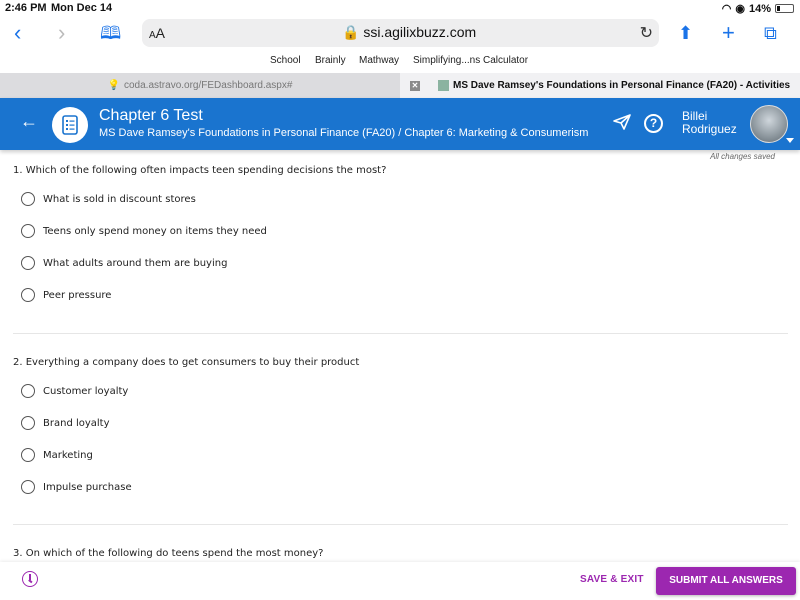 The height and width of the screenshot is (600, 800). I want to click on user-name: Billei Rodriguez, so click(709, 123).